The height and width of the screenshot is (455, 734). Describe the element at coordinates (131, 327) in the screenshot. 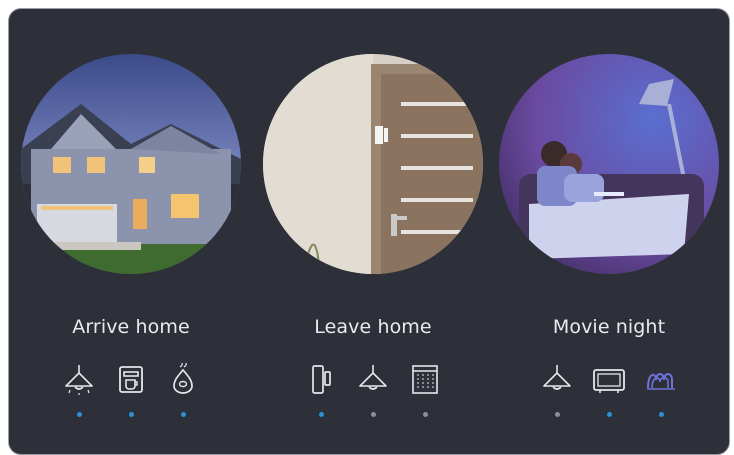

I see `scene-title: Arrive home` at that location.